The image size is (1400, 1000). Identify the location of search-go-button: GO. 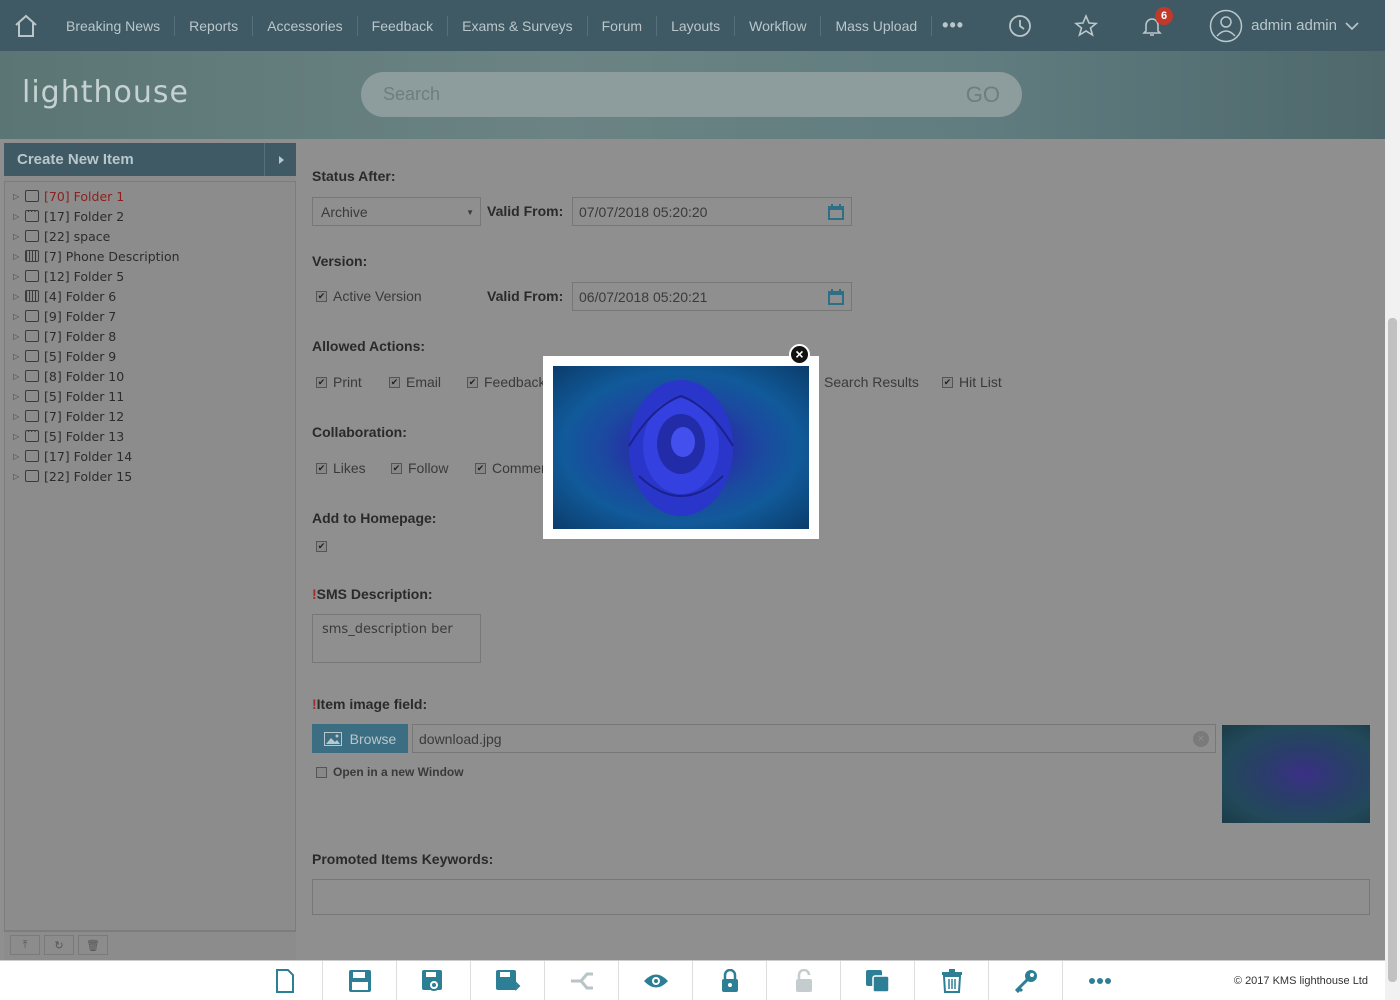
(983, 95).